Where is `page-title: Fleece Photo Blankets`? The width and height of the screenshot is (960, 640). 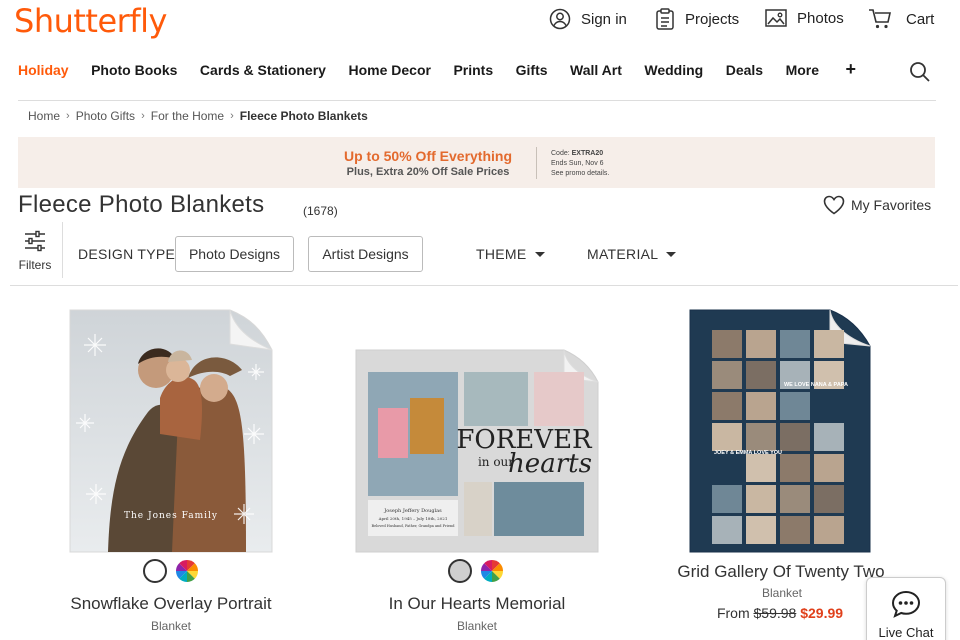
page-title: Fleece Photo Blankets is located at coordinates (141, 204).